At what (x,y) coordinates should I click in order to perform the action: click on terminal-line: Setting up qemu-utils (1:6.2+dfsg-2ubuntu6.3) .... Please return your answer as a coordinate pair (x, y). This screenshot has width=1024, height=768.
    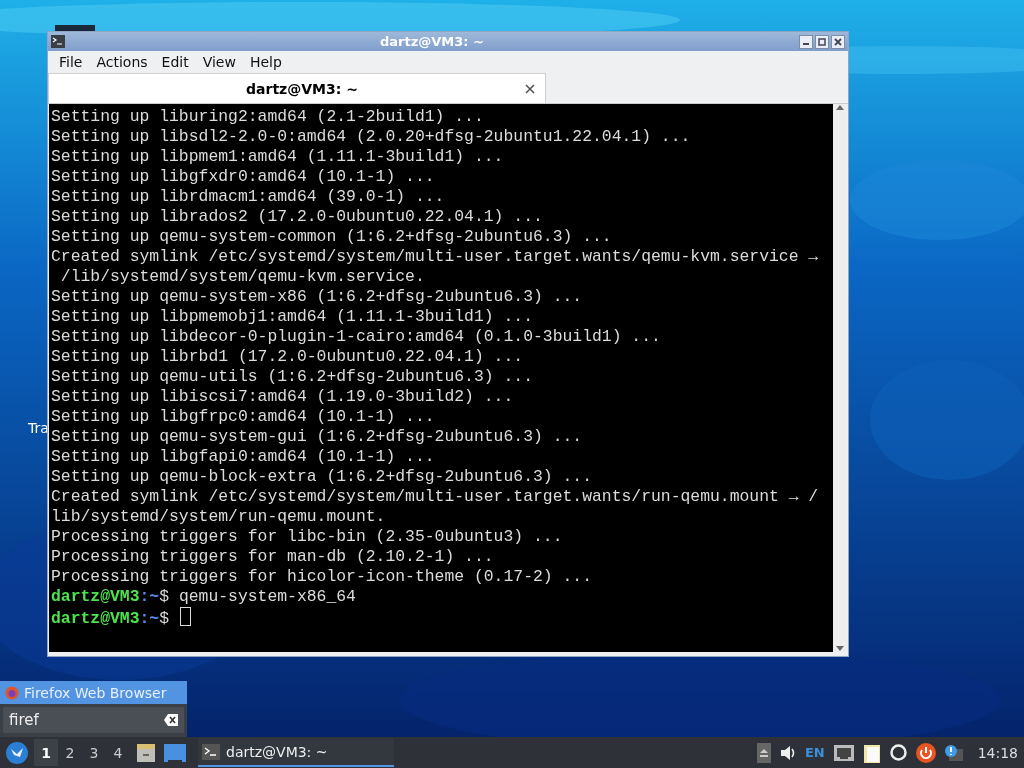
    Looking at the image, I should click on (292, 377).